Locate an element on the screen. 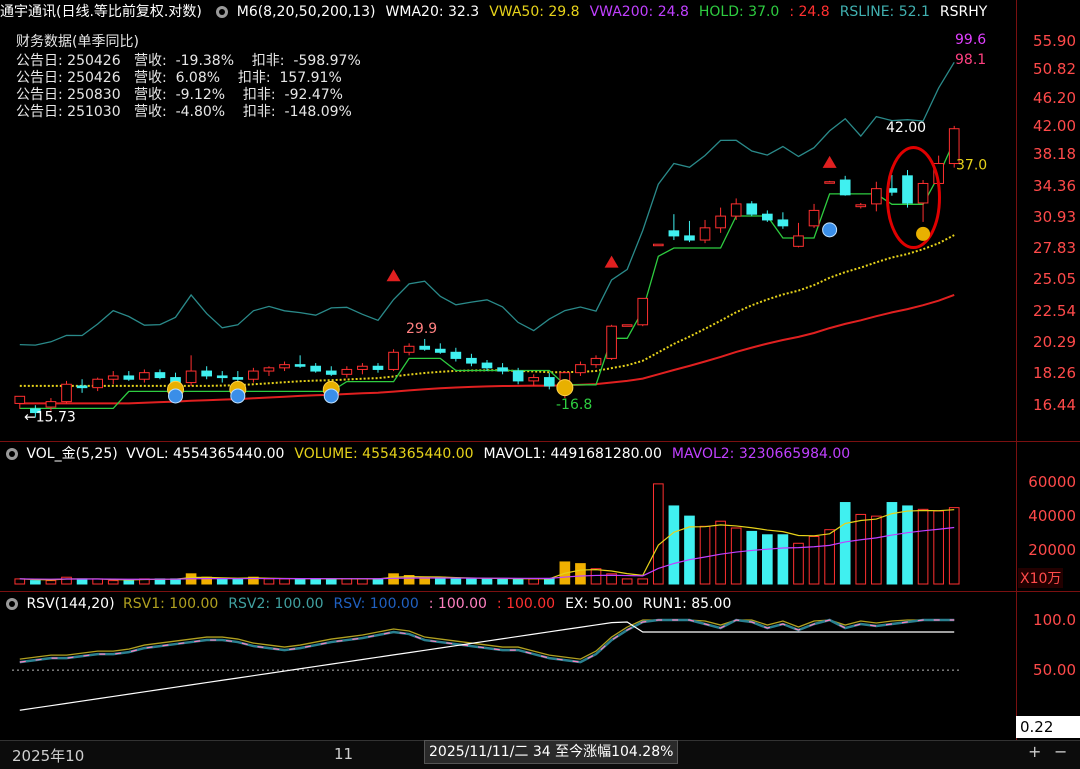 This screenshot has height=769, width=1080. indicator-value: RSRHY is located at coordinates (963, 12).